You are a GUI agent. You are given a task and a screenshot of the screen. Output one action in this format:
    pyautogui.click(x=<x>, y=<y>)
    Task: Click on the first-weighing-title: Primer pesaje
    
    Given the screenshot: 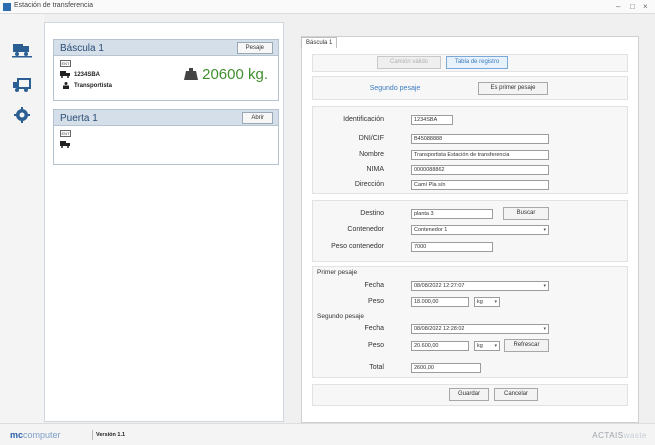 What is the action you would take?
    pyautogui.click(x=337, y=272)
    